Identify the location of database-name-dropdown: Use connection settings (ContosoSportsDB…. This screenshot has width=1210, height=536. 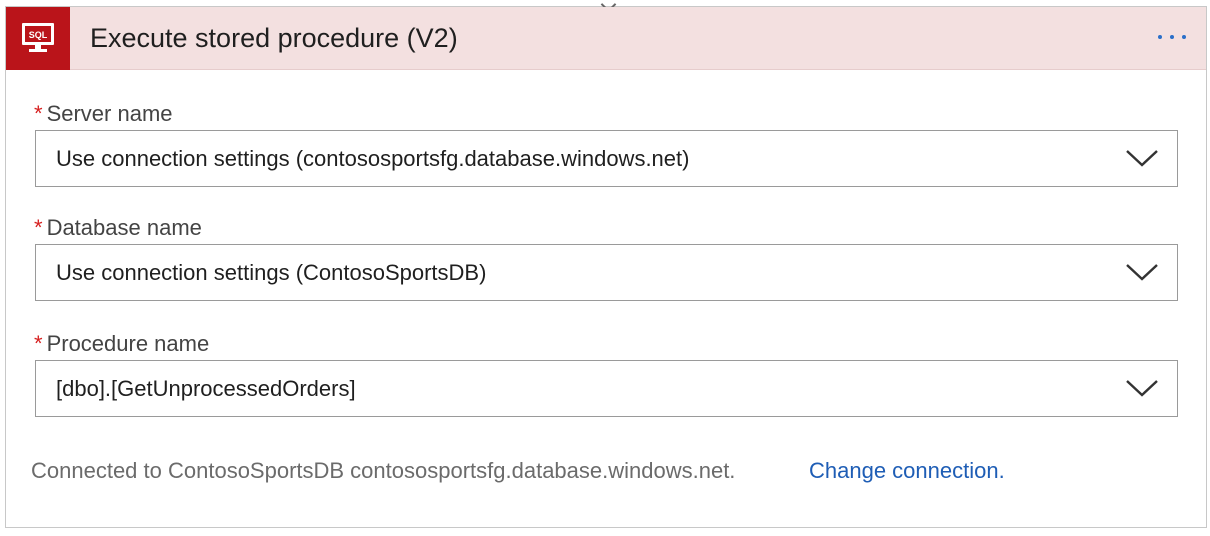
(606, 272).